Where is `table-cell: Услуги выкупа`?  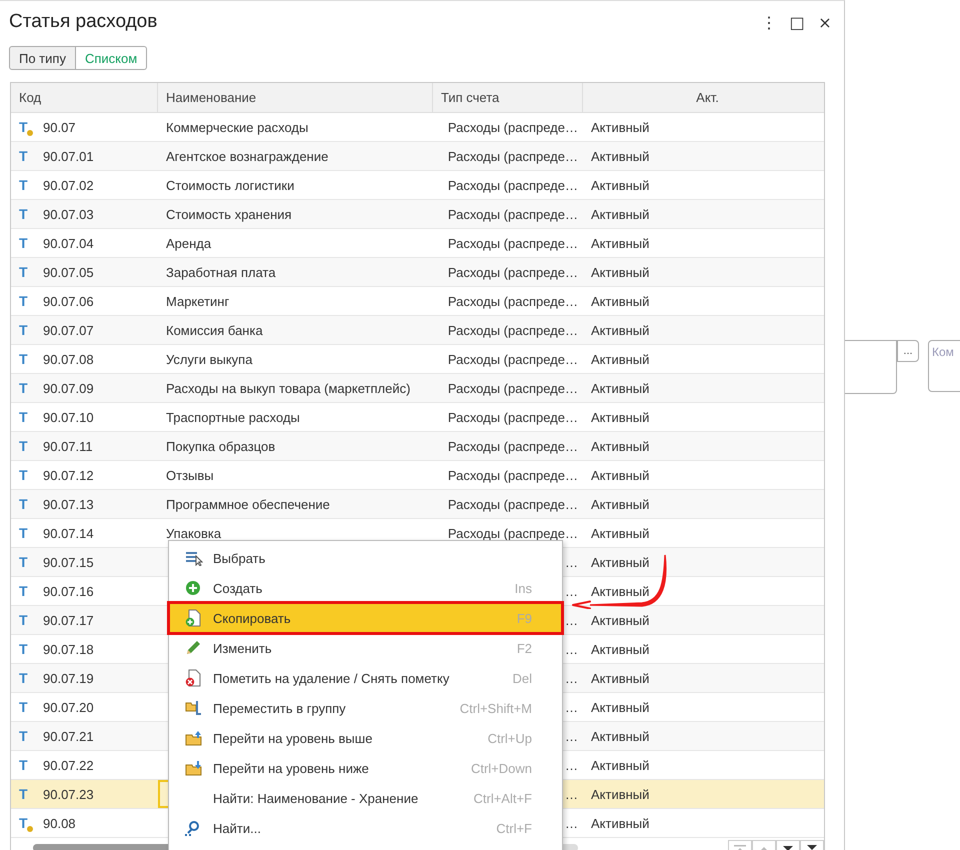
table-cell: Услуги выкупа is located at coordinates (209, 359).